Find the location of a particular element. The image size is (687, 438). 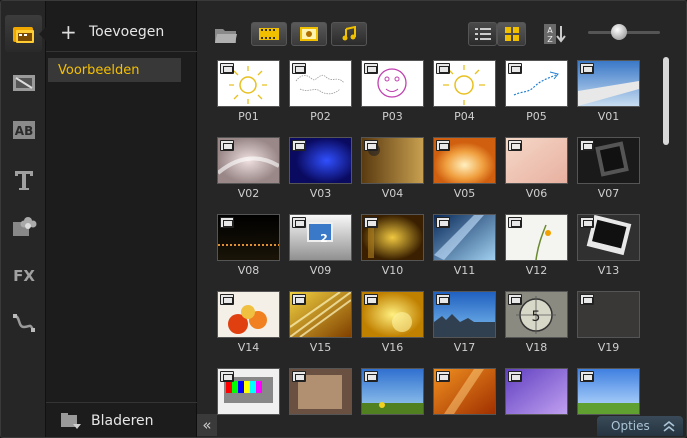

scrollbar-thumb is located at coordinates (666, 101).